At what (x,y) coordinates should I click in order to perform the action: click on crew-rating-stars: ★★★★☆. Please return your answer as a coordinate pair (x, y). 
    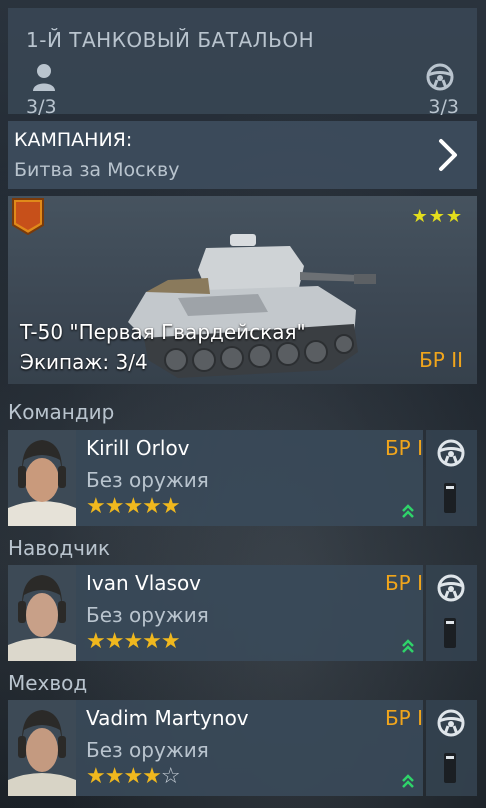
    Looking at the image, I should click on (133, 776).